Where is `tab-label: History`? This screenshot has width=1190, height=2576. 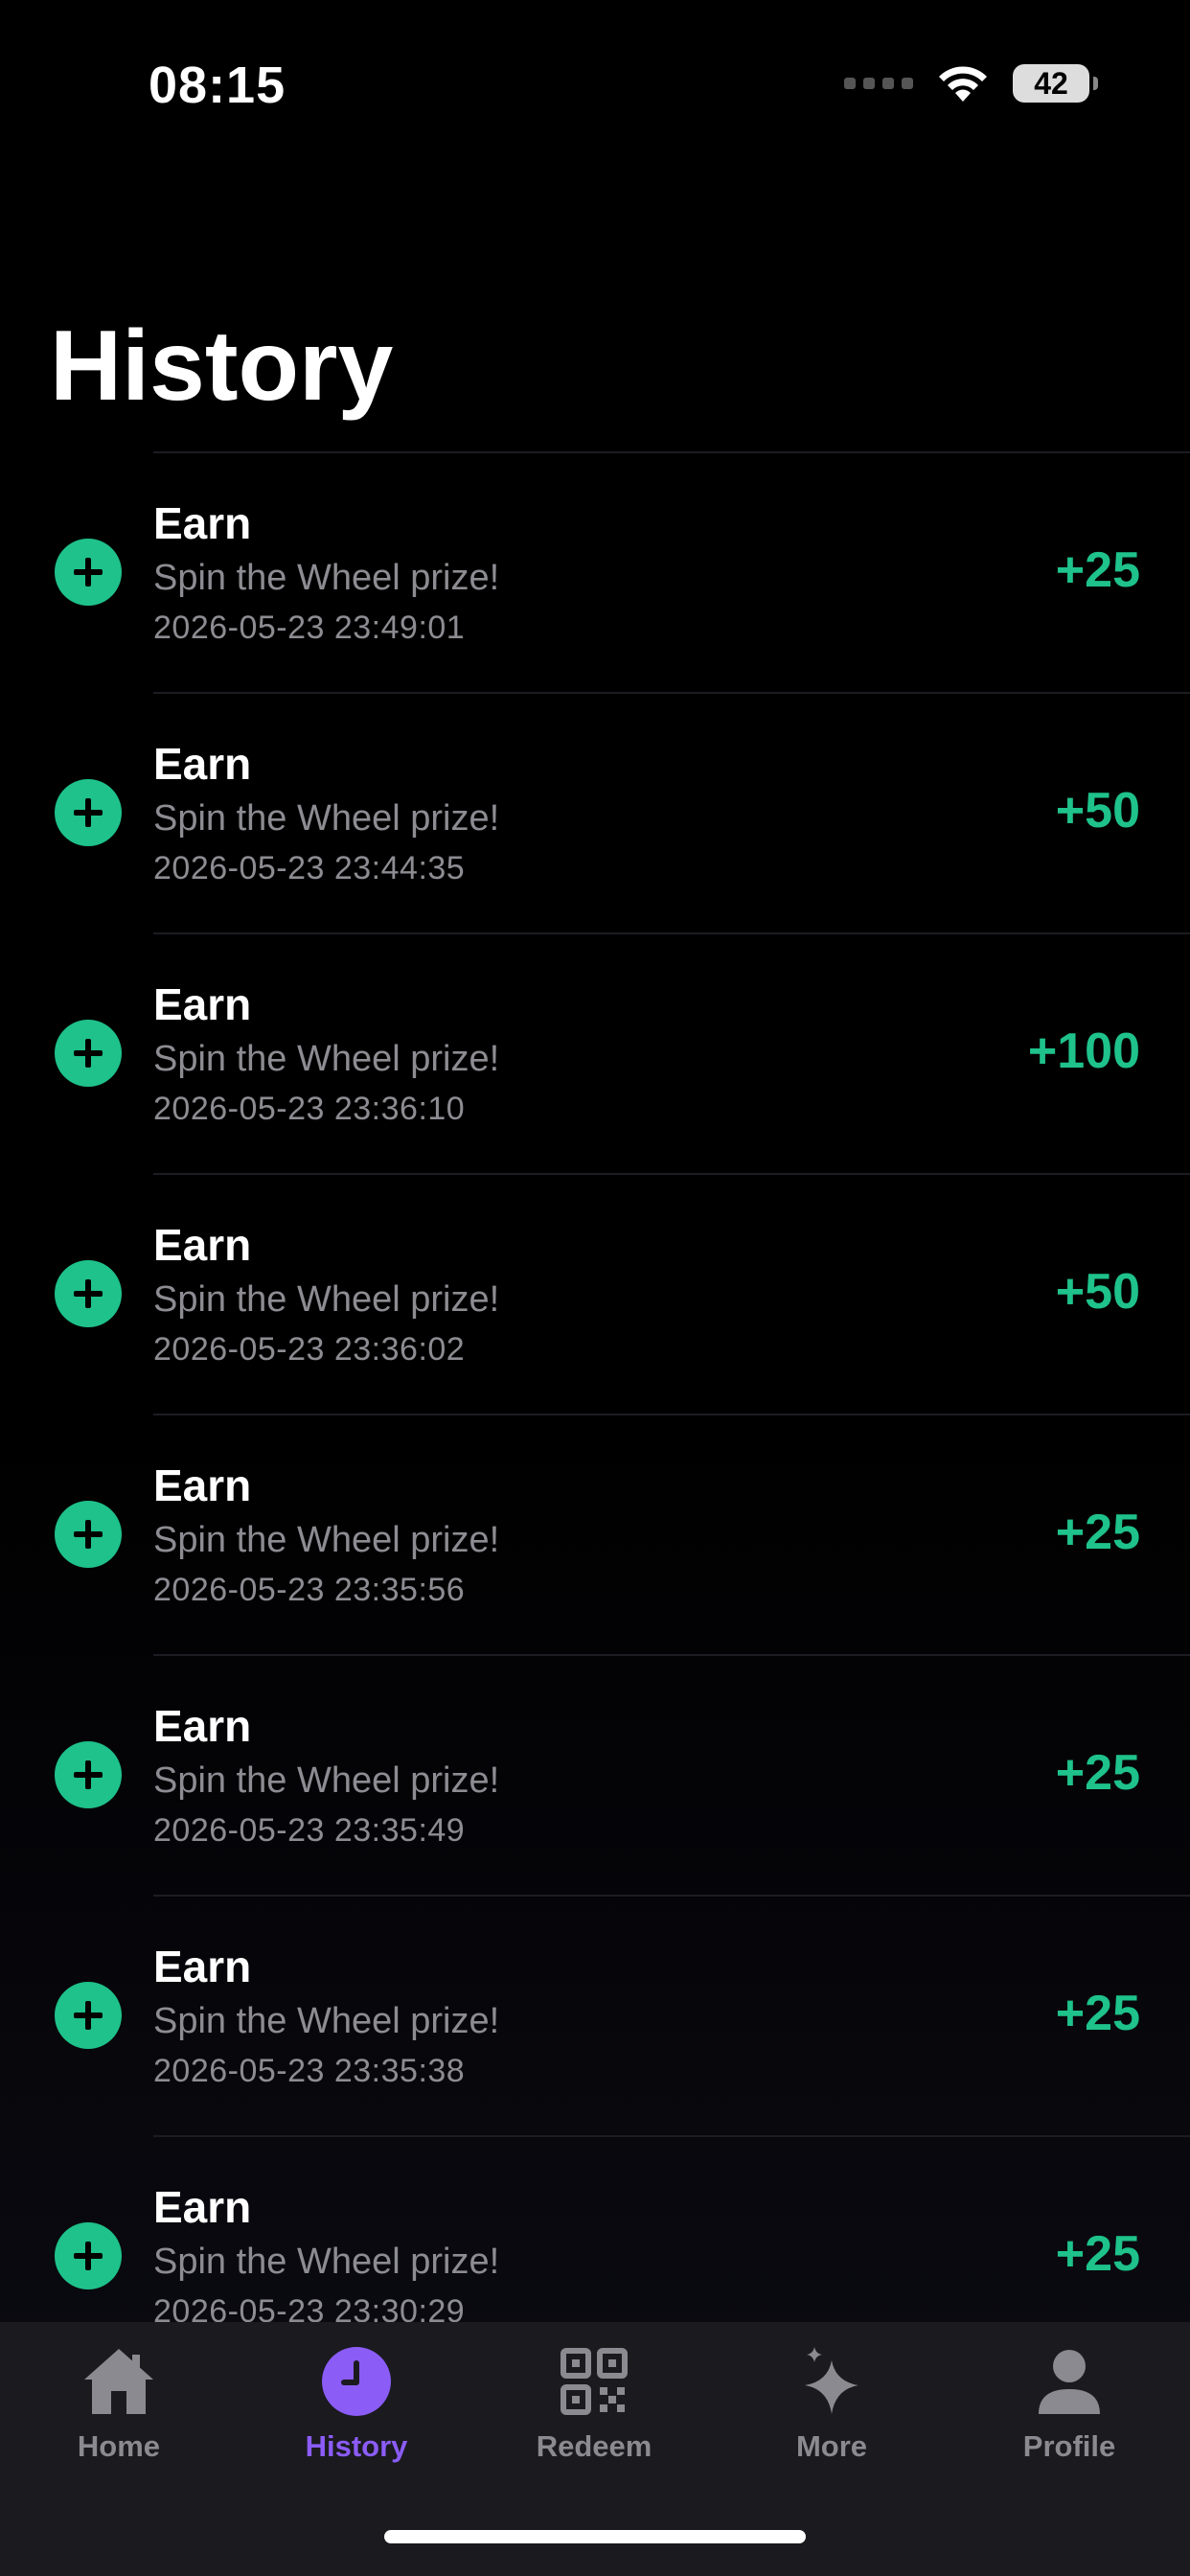 tab-label: History is located at coordinates (357, 2446).